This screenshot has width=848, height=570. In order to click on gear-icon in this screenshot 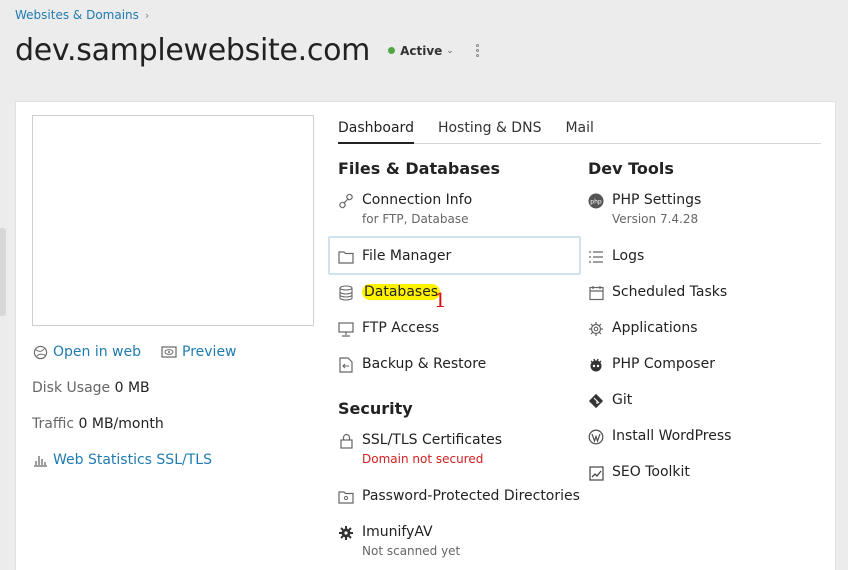, I will do `click(596, 329)`.